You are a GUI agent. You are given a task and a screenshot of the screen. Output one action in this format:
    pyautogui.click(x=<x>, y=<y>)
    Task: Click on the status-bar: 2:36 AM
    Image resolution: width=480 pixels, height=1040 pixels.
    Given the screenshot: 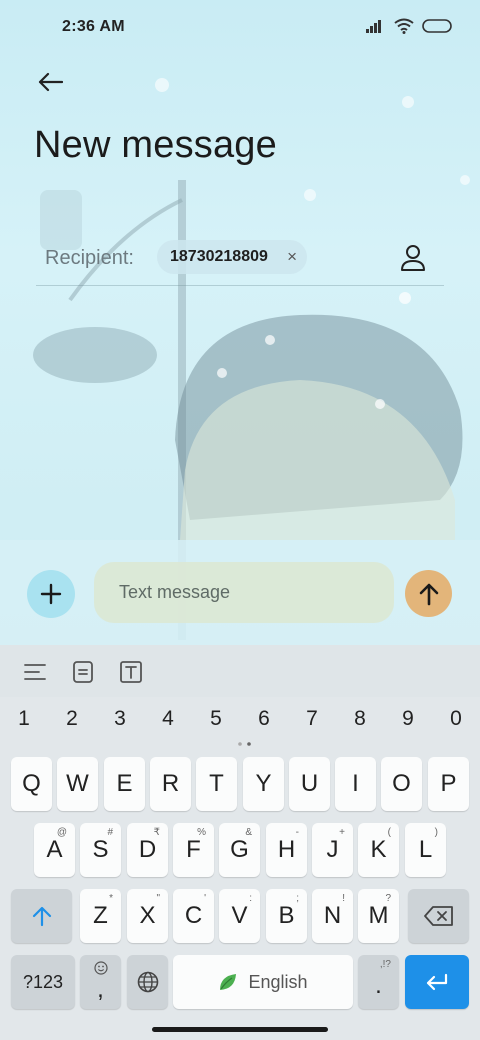 What is the action you would take?
    pyautogui.click(x=240, y=28)
    